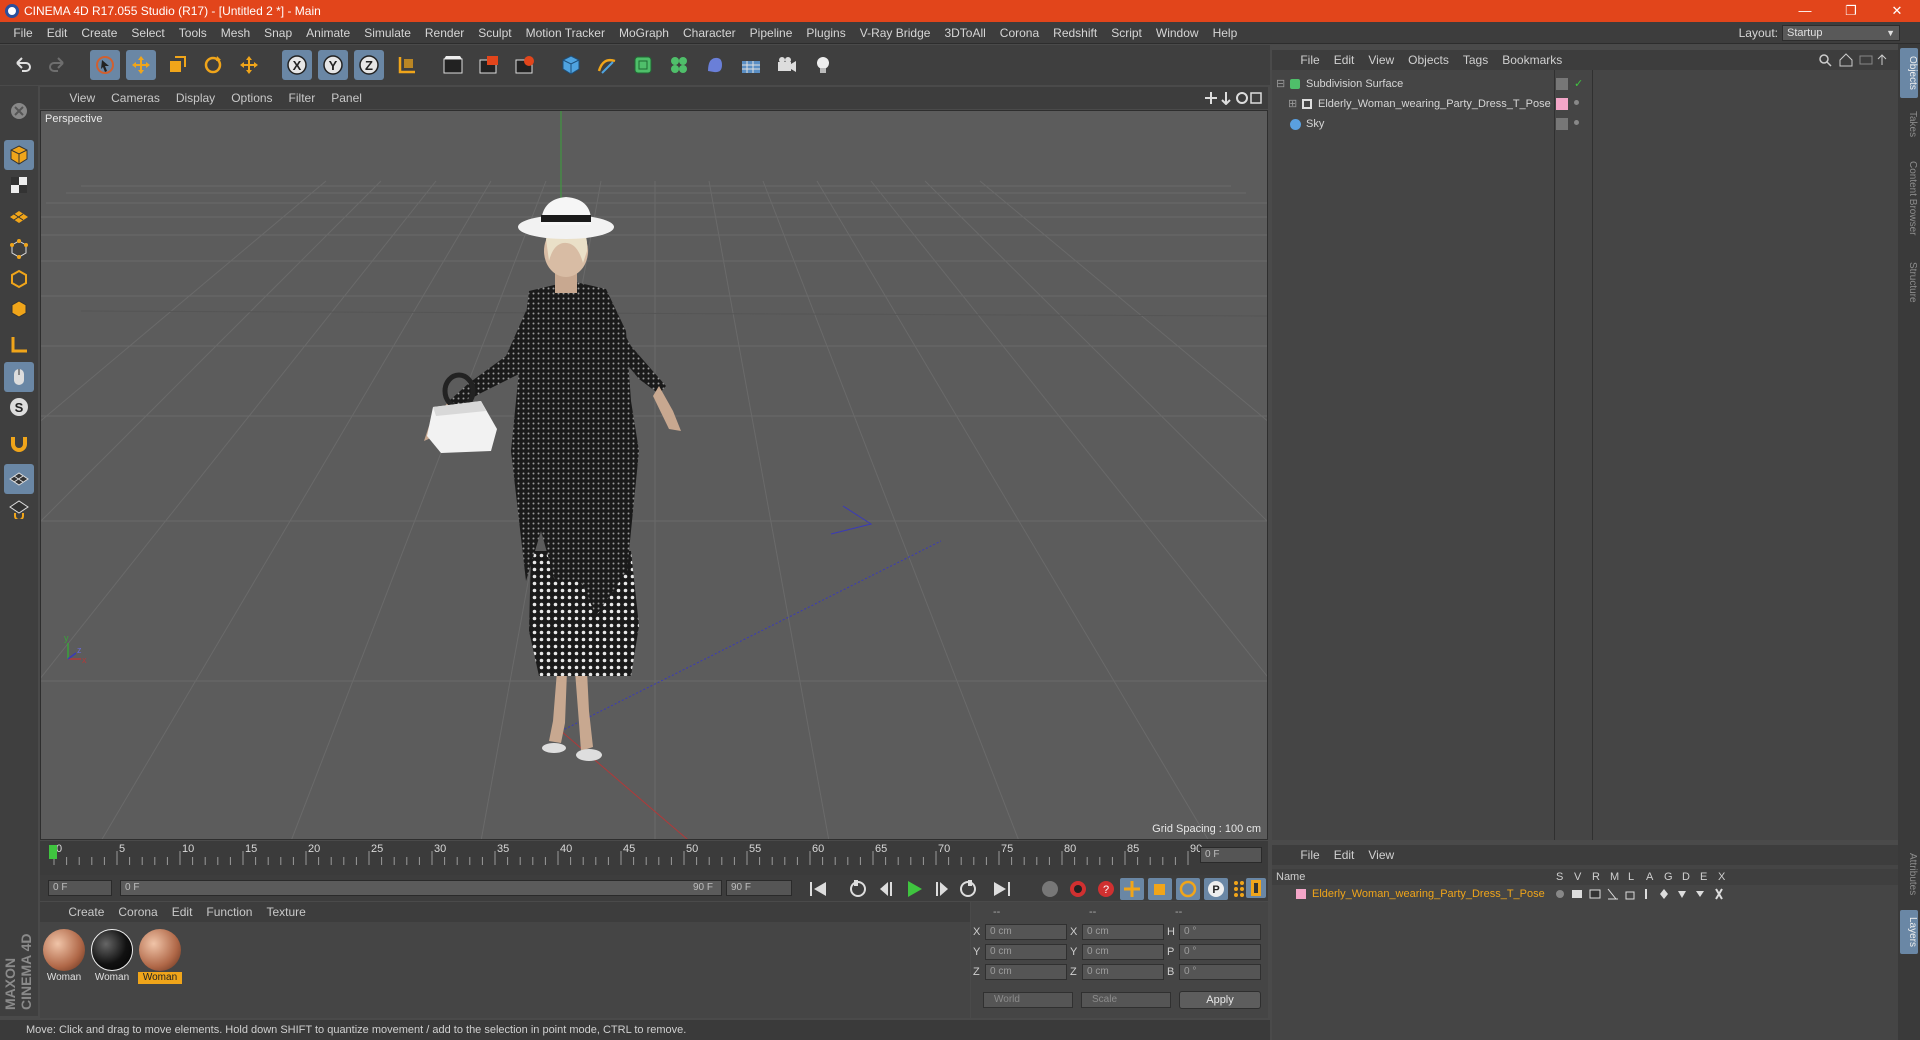  What do you see at coordinates (1026, 972) in the screenshot?
I see `pos-z-field: 0 cm` at bounding box center [1026, 972].